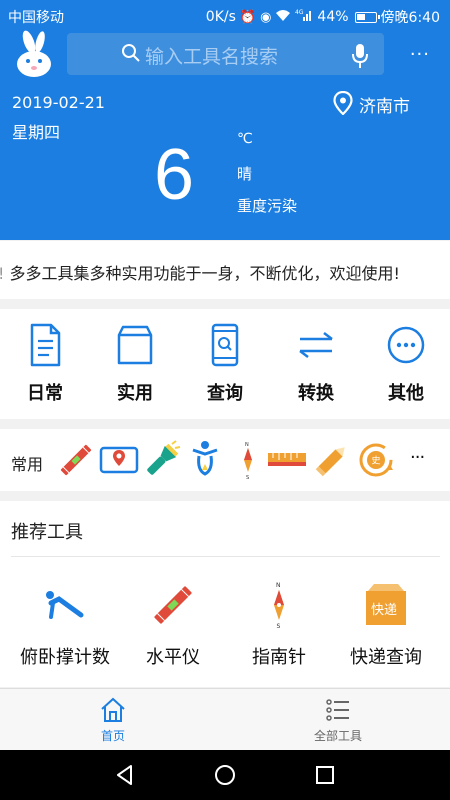  I want to click on tab-all-tools: 全部工具, so click(338, 720).